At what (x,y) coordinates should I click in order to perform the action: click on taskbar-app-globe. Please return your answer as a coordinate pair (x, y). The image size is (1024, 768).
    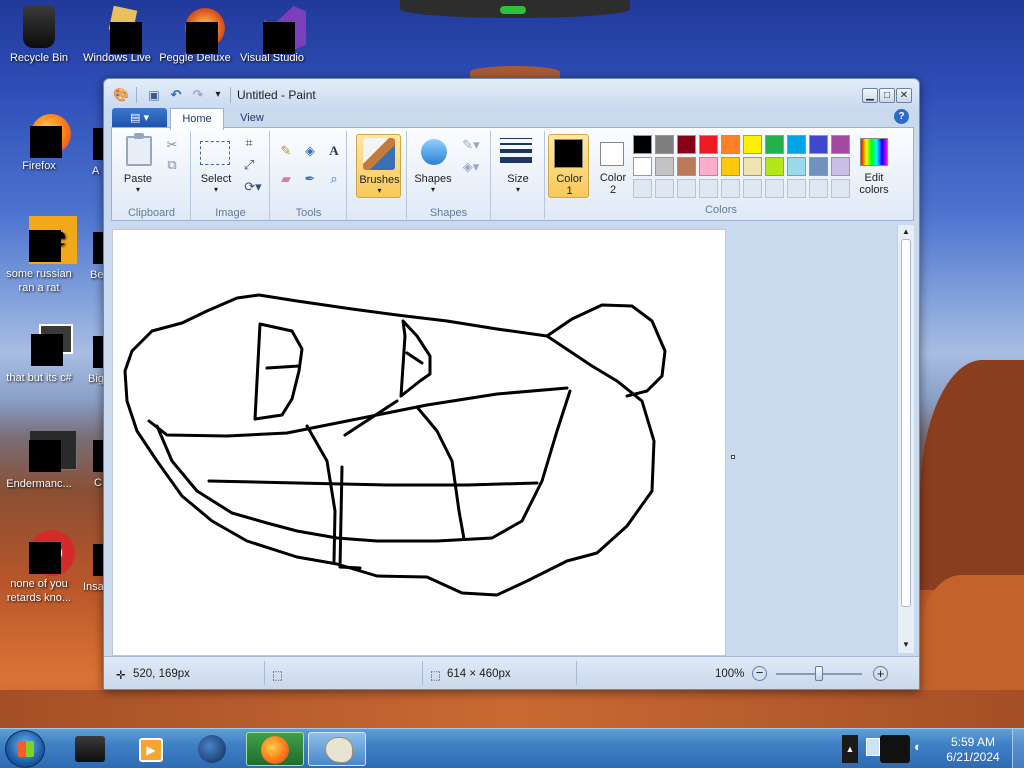
    Looking at the image, I should click on (213, 749).